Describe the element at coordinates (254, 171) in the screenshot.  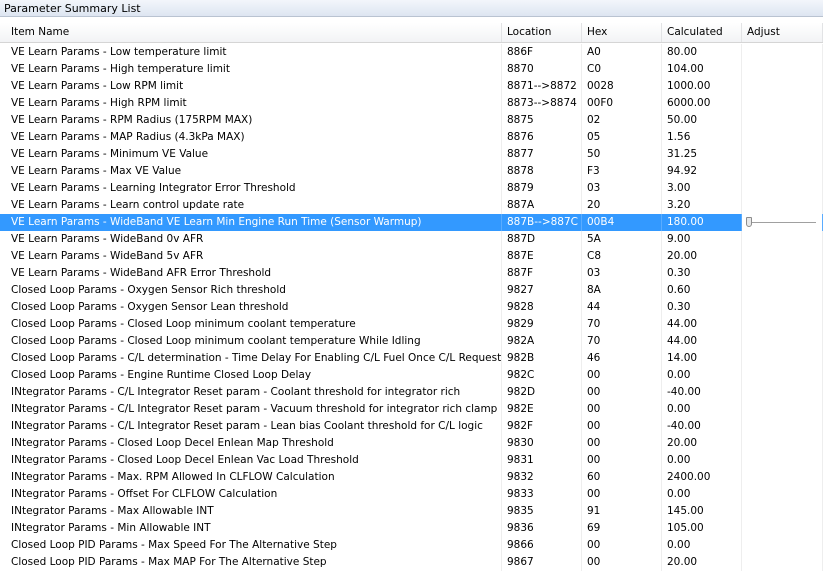
I see `item-name-cell: VE Learn Params - Max VE Value` at that location.